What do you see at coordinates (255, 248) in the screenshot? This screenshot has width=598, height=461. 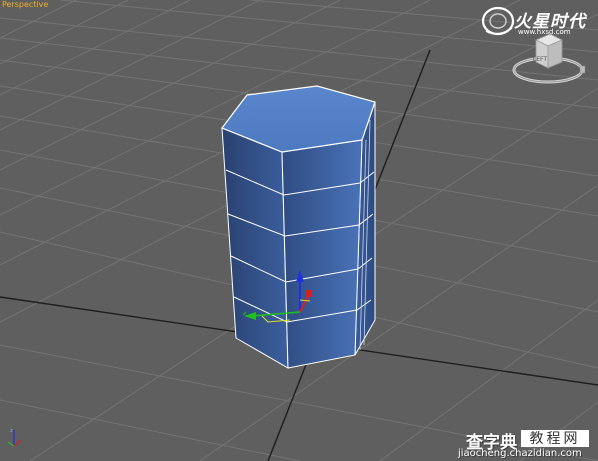 I see `prism-face-left` at bounding box center [255, 248].